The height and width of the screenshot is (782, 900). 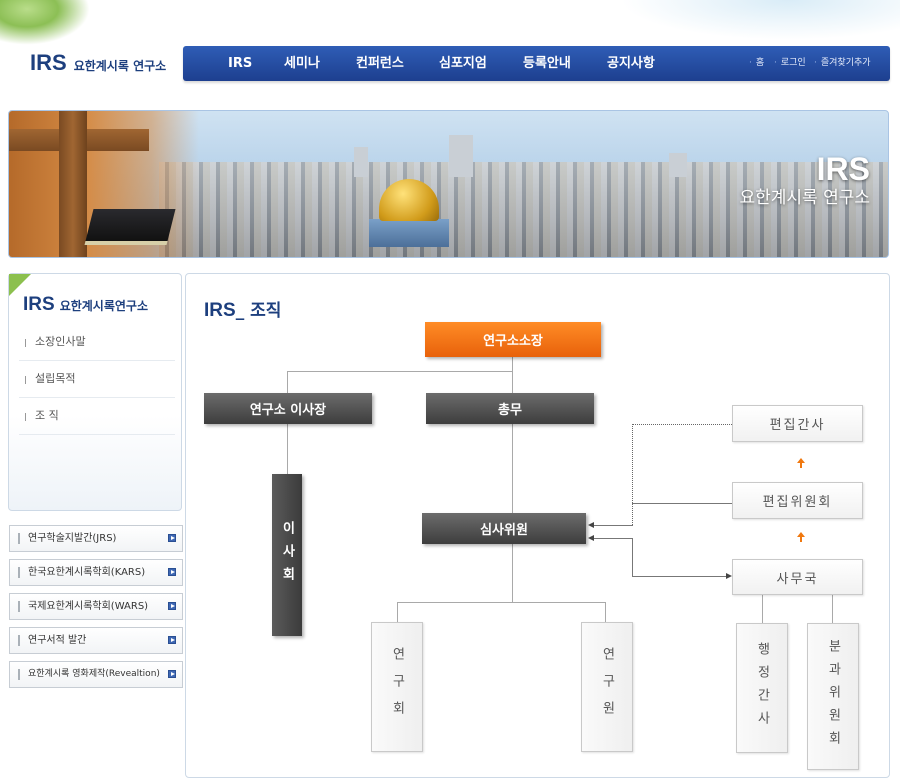 I want to click on org-box-subcommittee: 분과위원회, so click(x=833, y=696).